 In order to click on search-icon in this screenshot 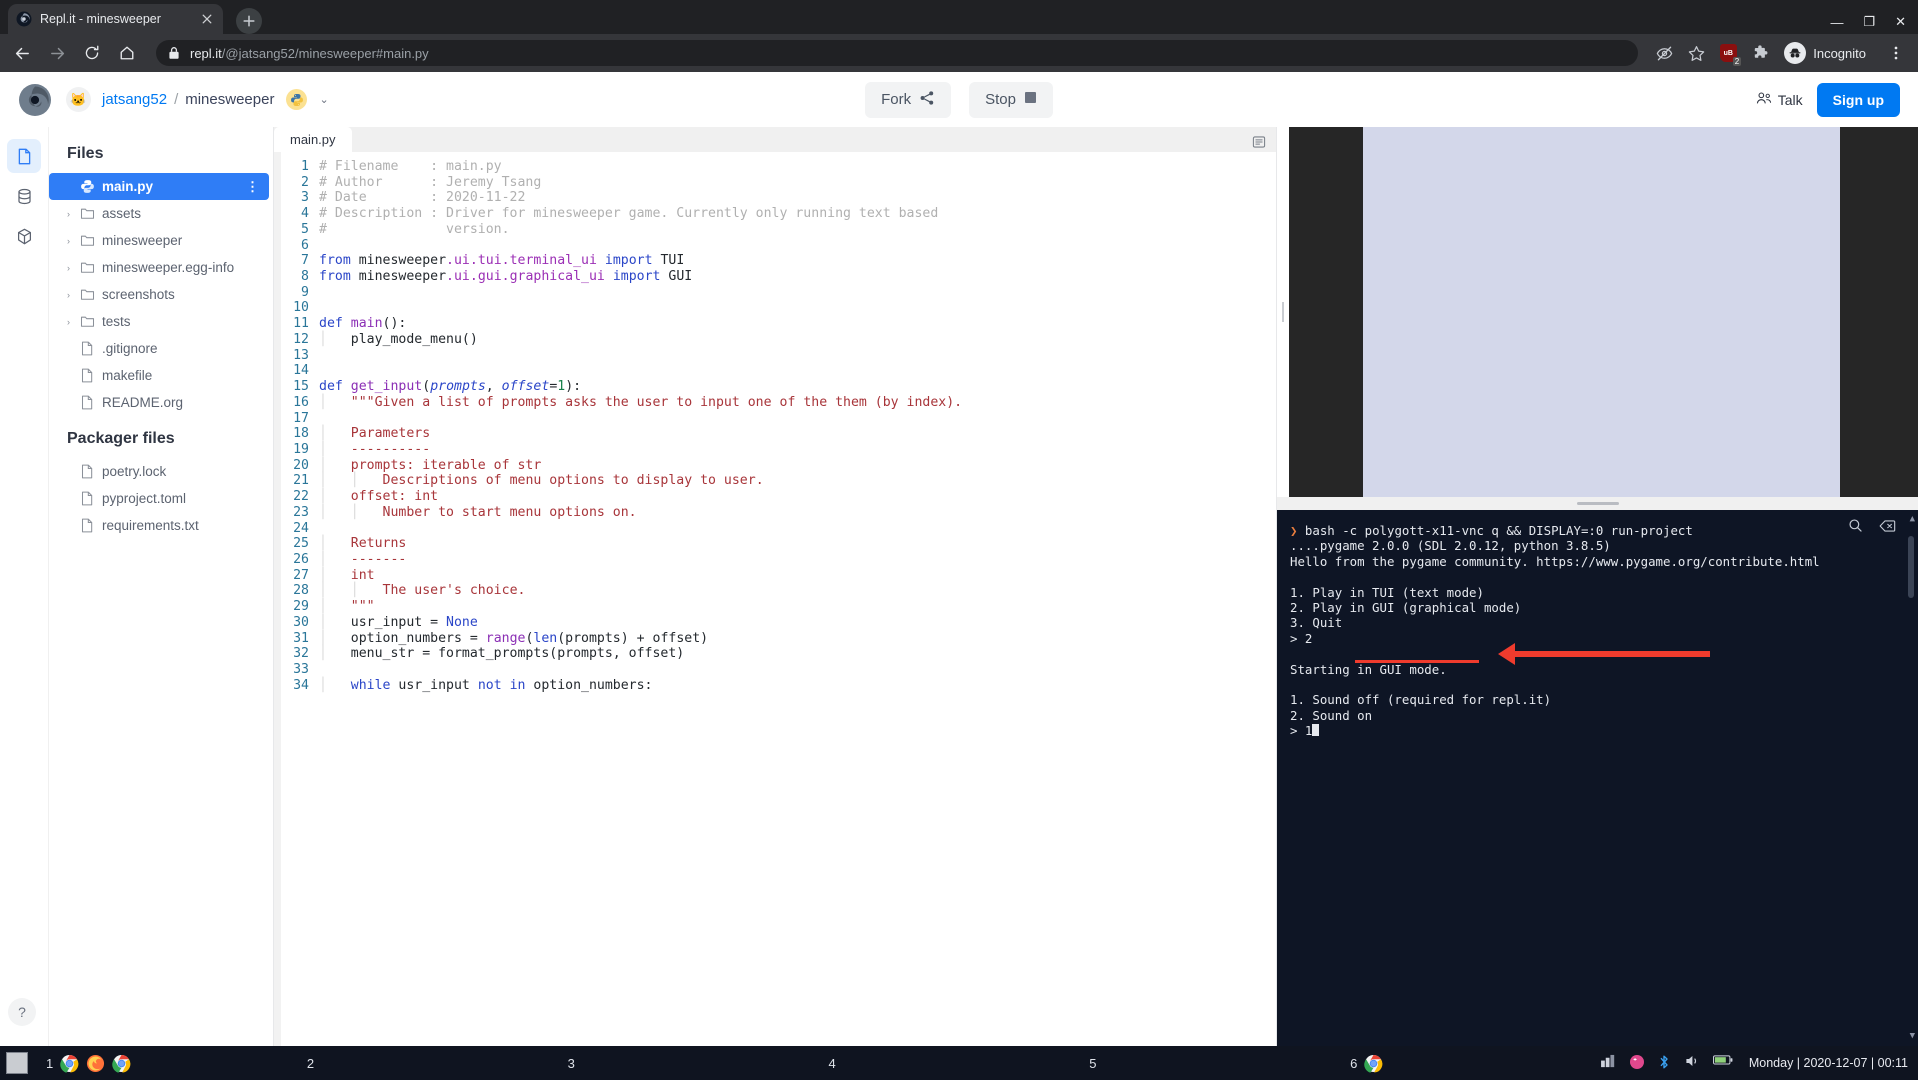, I will do `click(1855, 527)`.